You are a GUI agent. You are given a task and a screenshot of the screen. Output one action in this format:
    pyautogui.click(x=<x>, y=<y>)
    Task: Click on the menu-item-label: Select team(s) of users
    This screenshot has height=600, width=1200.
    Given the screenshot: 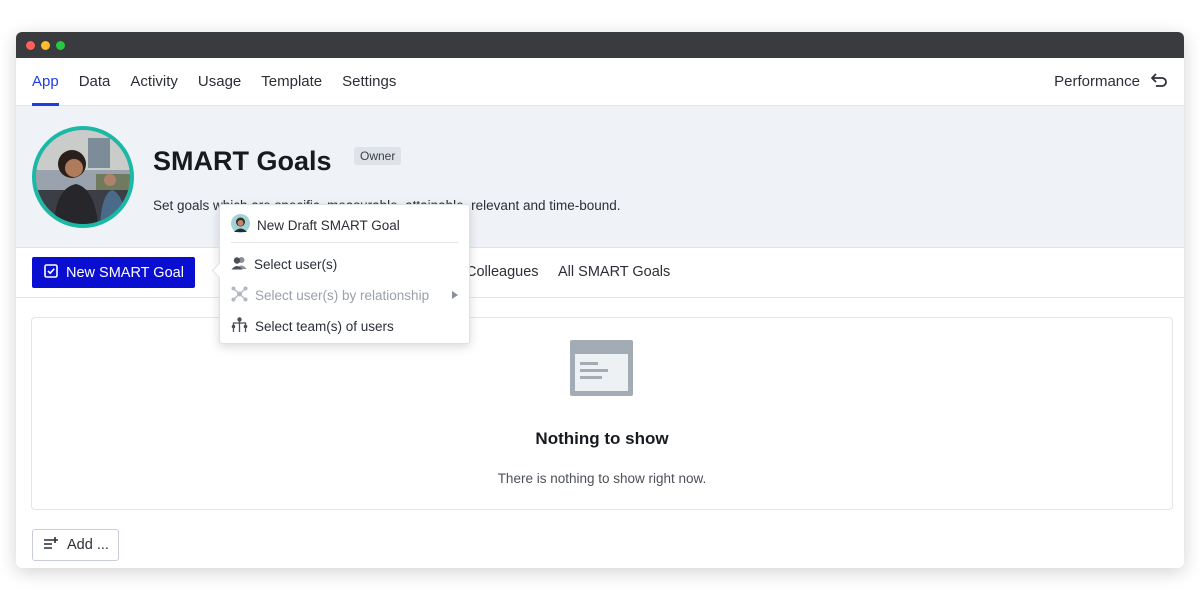 What is the action you would take?
    pyautogui.click(x=324, y=326)
    